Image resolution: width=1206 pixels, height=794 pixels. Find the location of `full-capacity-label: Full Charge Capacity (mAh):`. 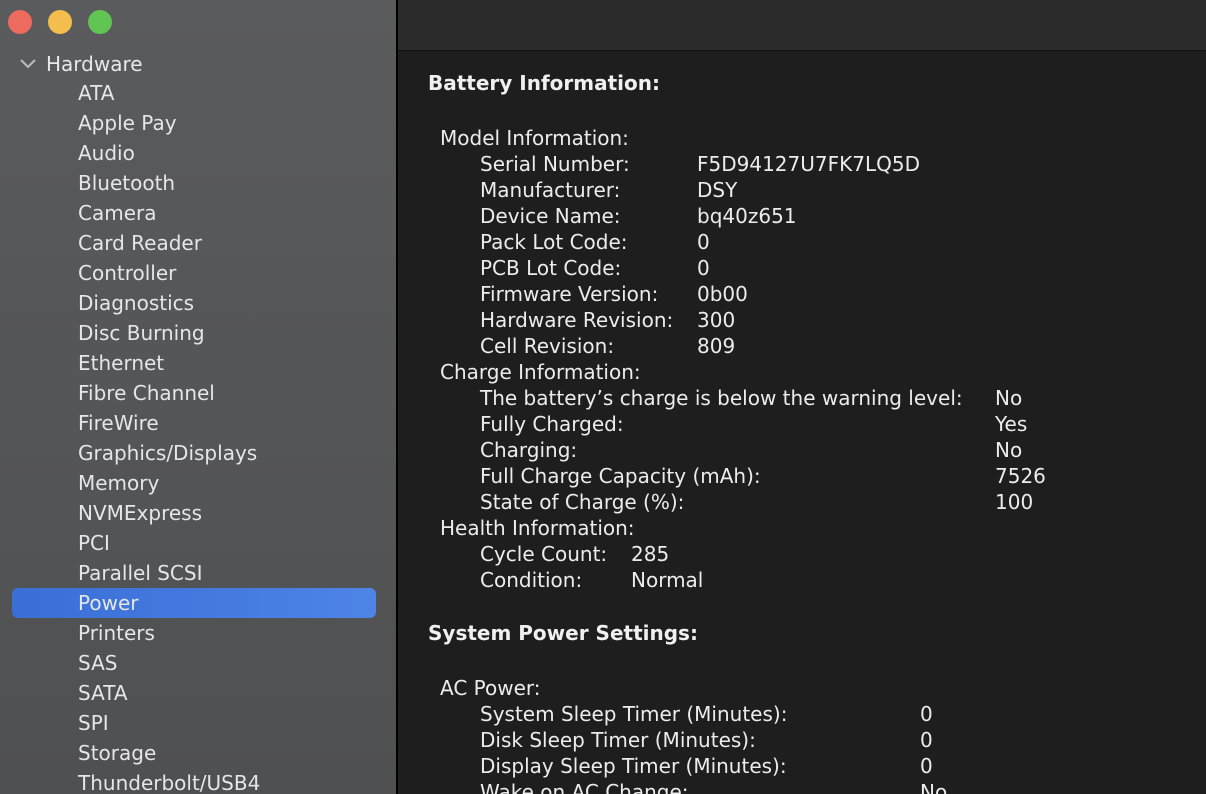

full-capacity-label: Full Charge Capacity (mAh): is located at coordinates (620, 476).